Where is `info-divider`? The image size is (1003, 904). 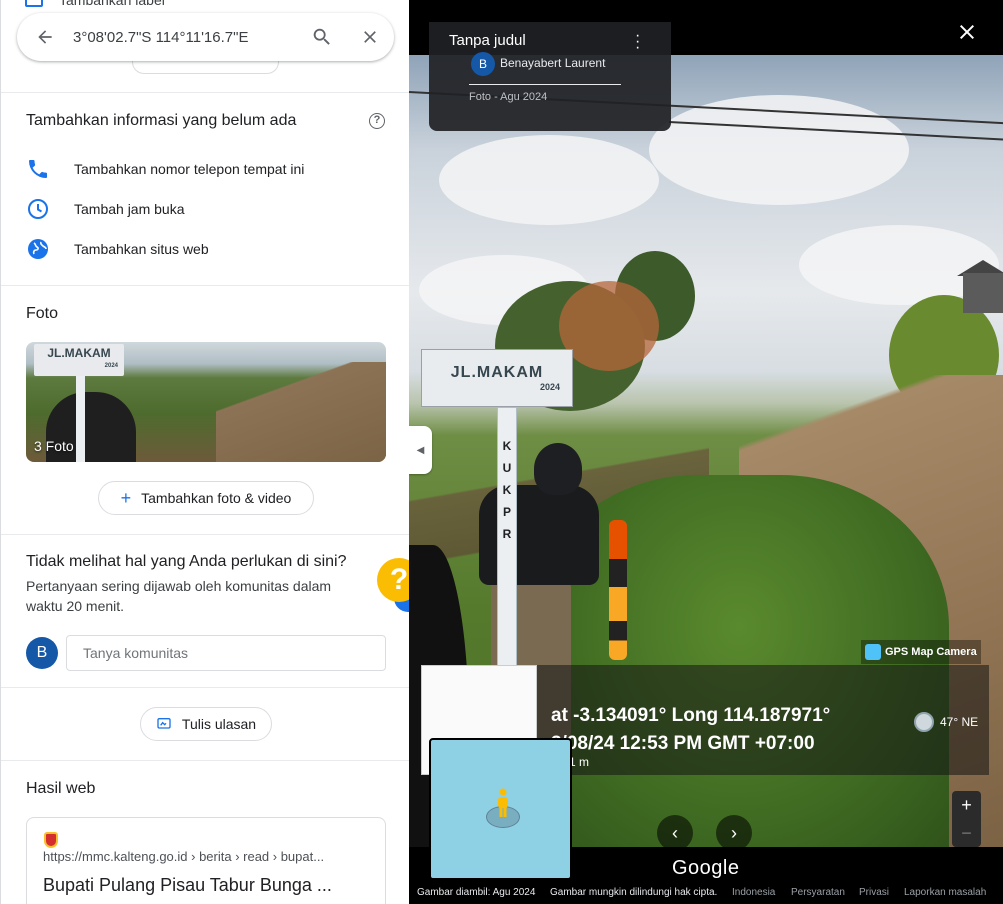 info-divider is located at coordinates (545, 84).